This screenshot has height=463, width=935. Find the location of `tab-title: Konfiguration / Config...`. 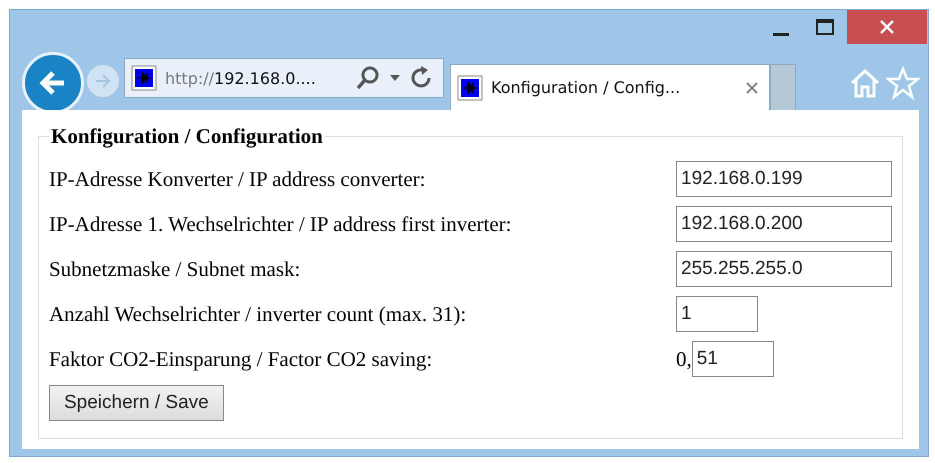

tab-title: Konfiguration / Config... is located at coordinates (586, 87).